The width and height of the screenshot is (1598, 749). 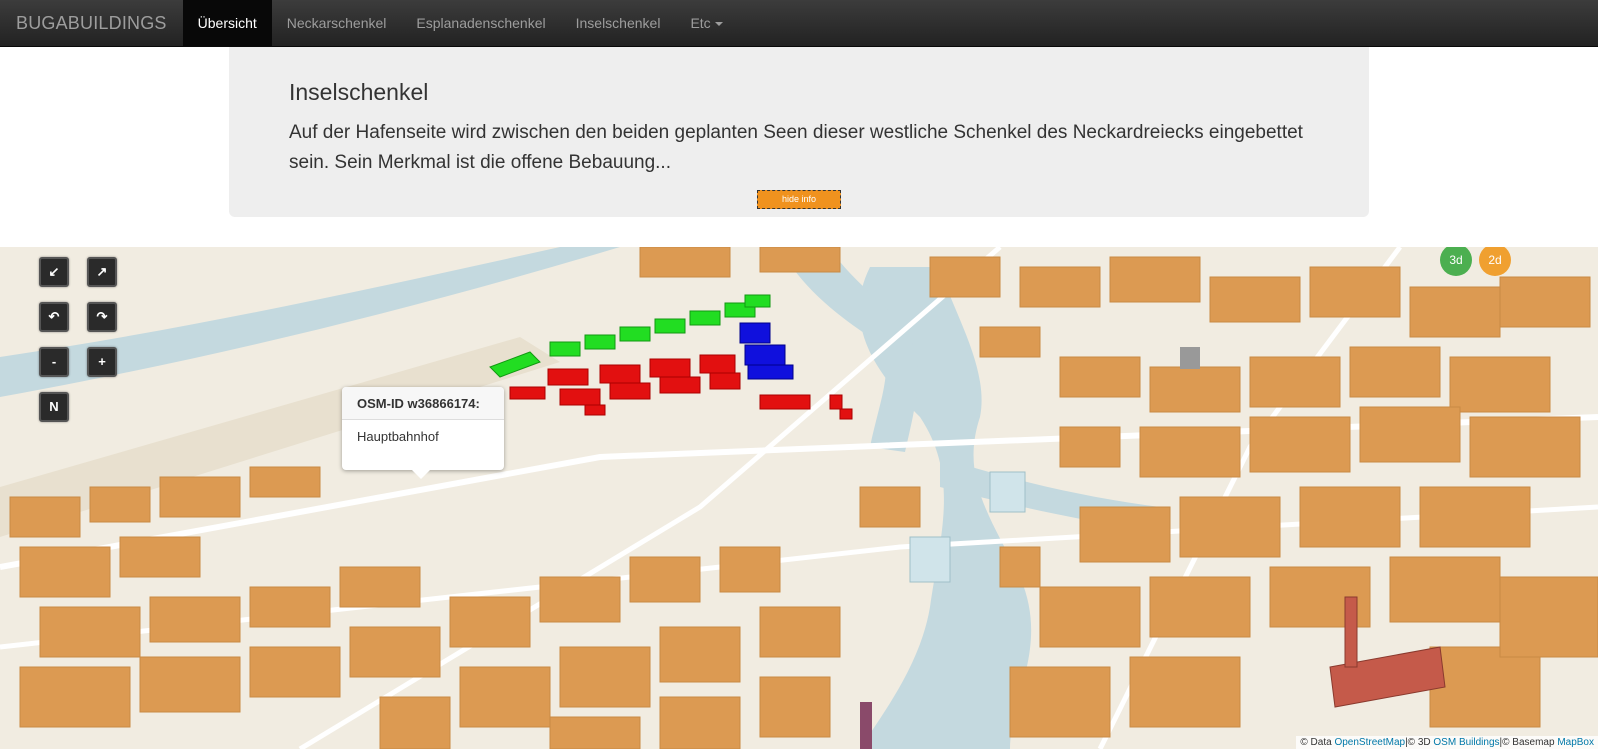 I want to click on nav-item-etc-dropdown: Etc, so click(x=706, y=23).